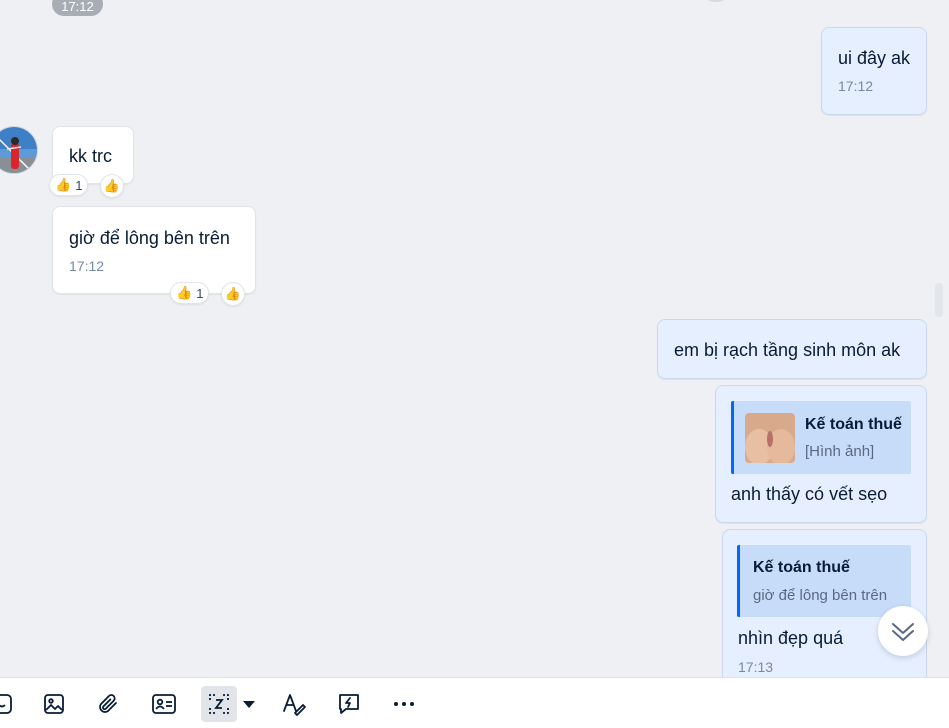  What do you see at coordinates (820, 595) in the screenshot?
I see `quoted-content: giờ để lông bên trên` at bounding box center [820, 595].